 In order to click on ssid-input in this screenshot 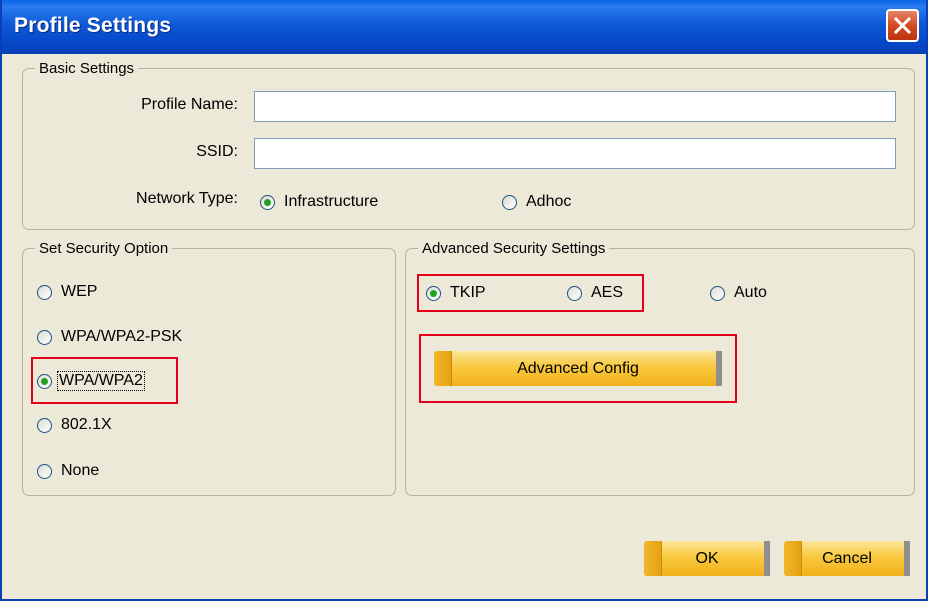, I will do `click(575, 153)`.